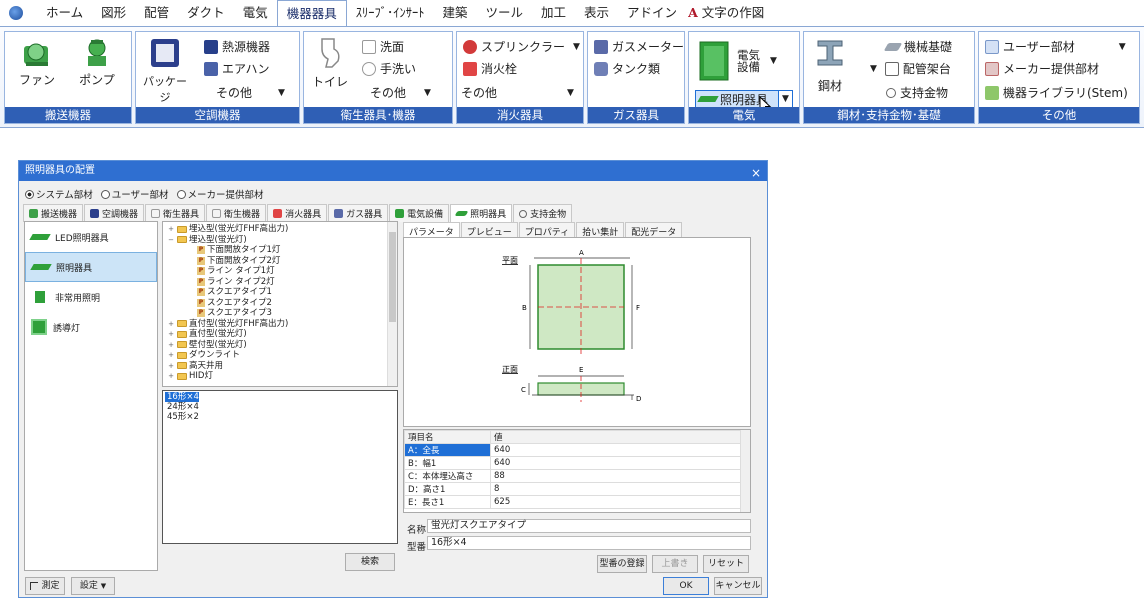 Image resolution: width=1144 pixels, height=599 pixels. I want to click on menu-sleeve-insert: ｽﾘｰﾌﾞ･ｲﾝｻｰﾄ, so click(390, 13).